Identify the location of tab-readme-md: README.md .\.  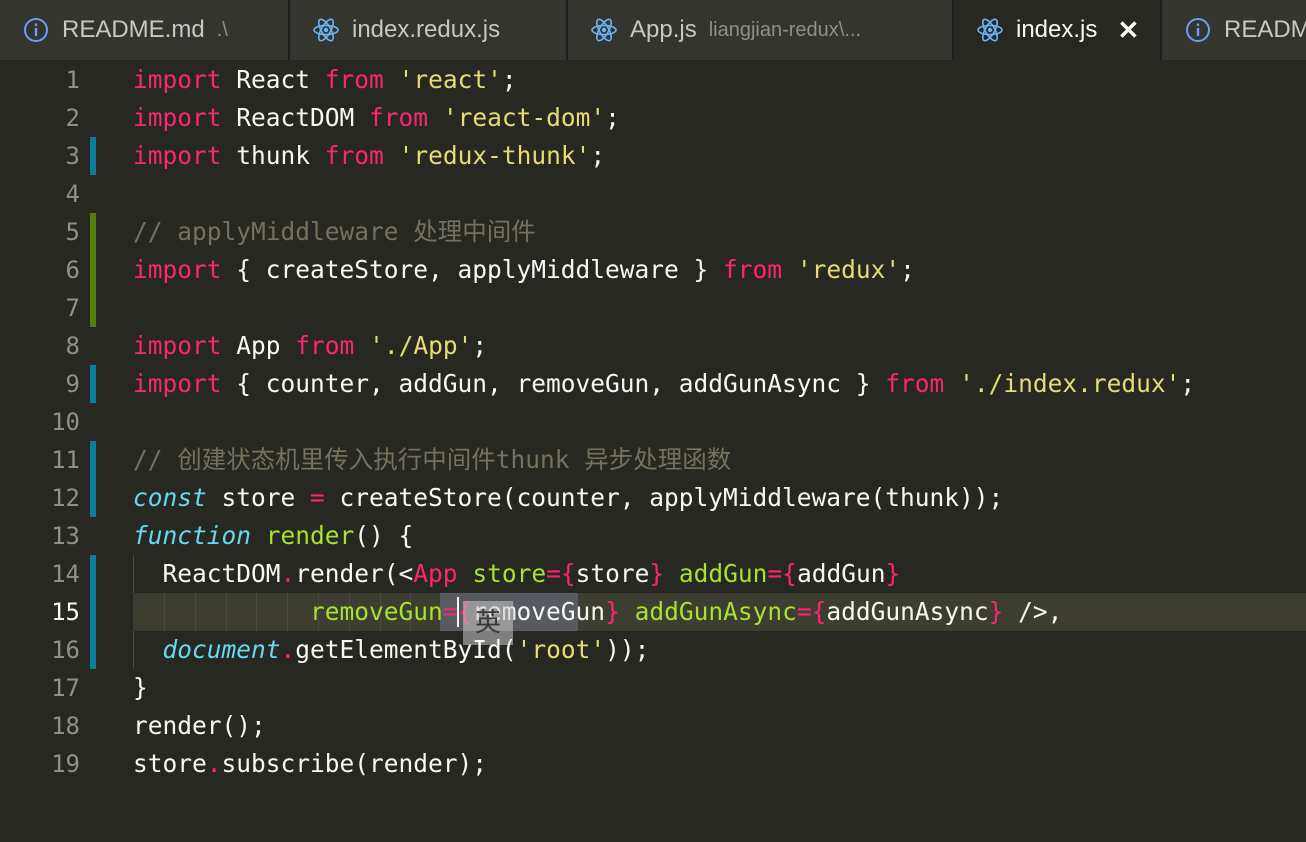
(145, 30).